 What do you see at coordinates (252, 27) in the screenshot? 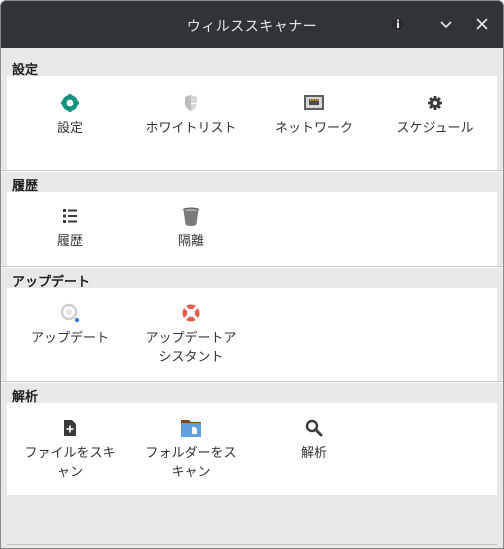
I see `window-title: ウィルススキャナー` at bounding box center [252, 27].